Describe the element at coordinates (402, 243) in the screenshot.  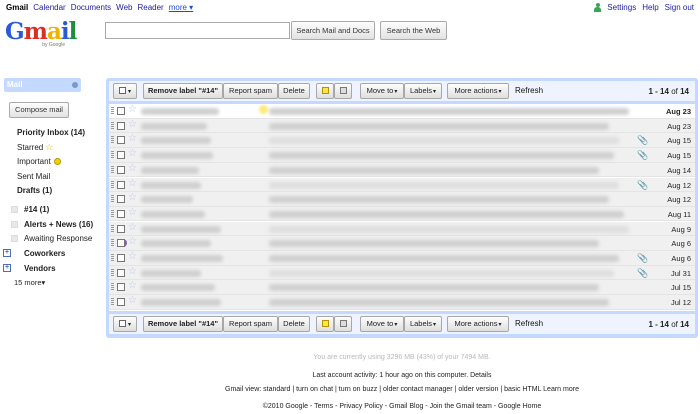
I see `table-row: ☆ Aug 6` at that location.